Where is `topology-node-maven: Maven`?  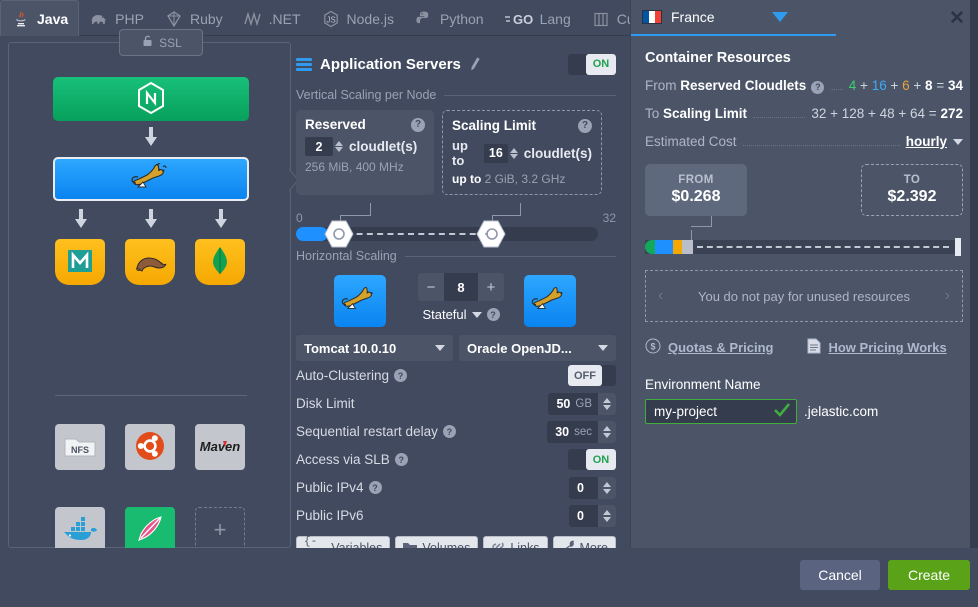 topology-node-maven: Maven is located at coordinates (220, 447).